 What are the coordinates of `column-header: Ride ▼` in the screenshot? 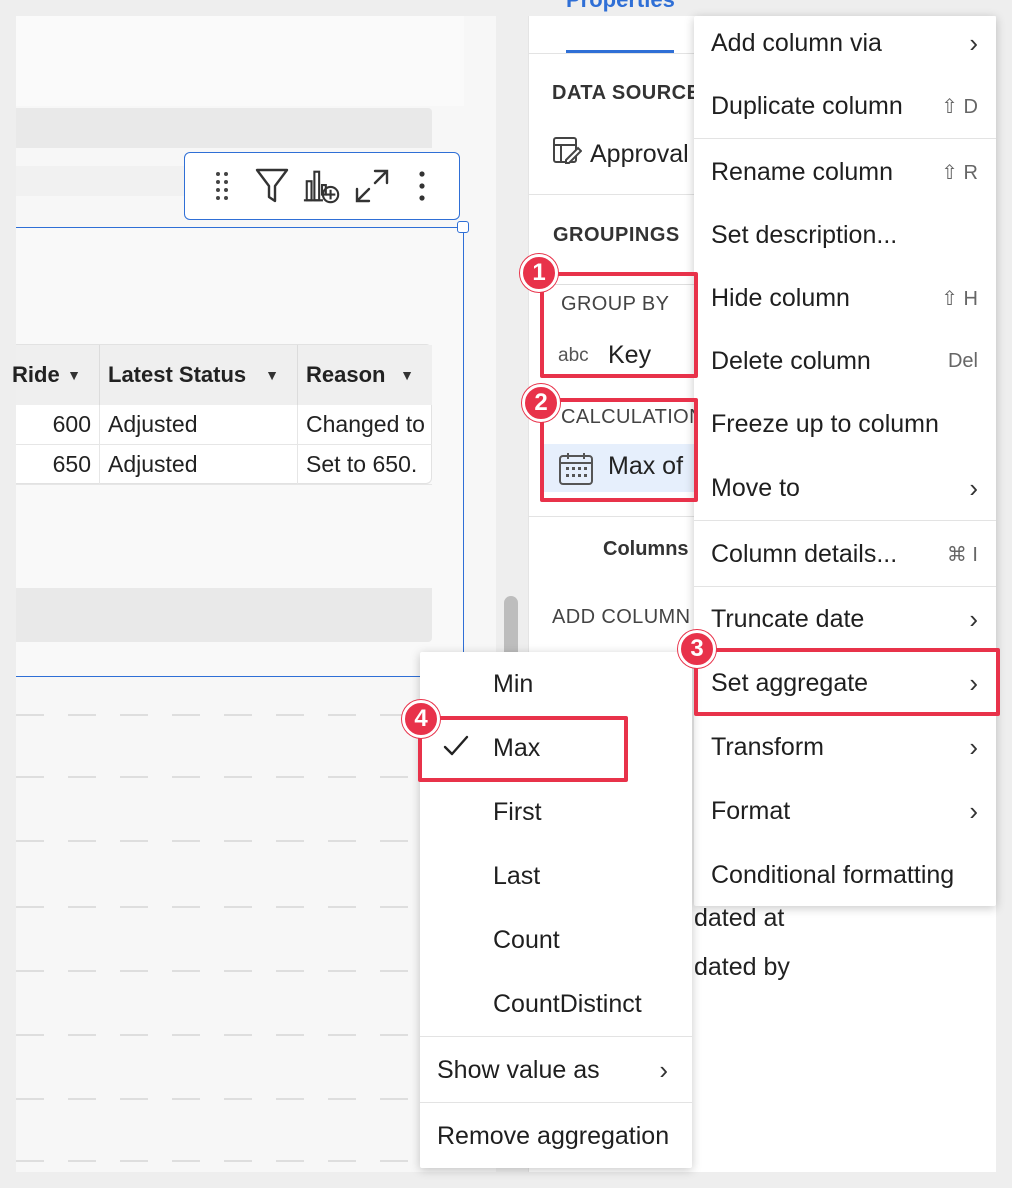 It's located at (56, 375).